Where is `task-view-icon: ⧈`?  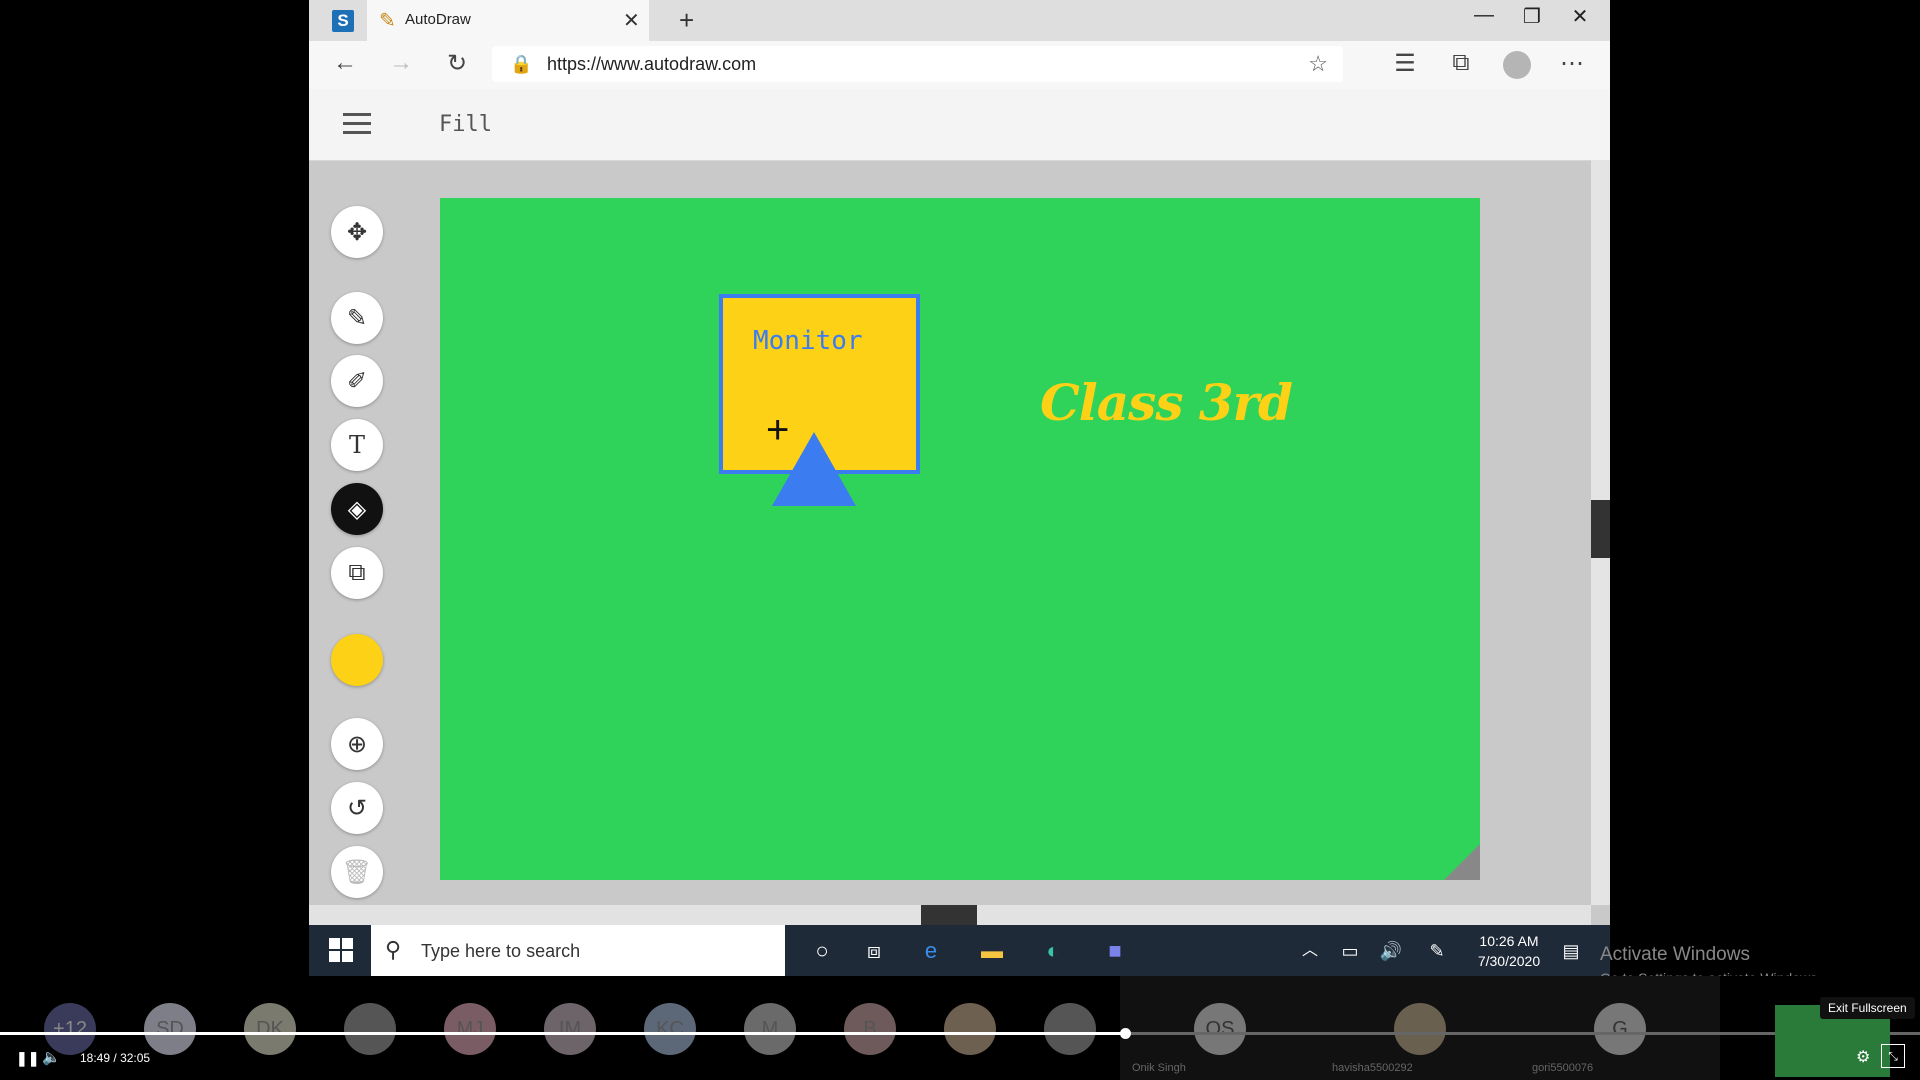 task-view-icon: ⧈ is located at coordinates (874, 951).